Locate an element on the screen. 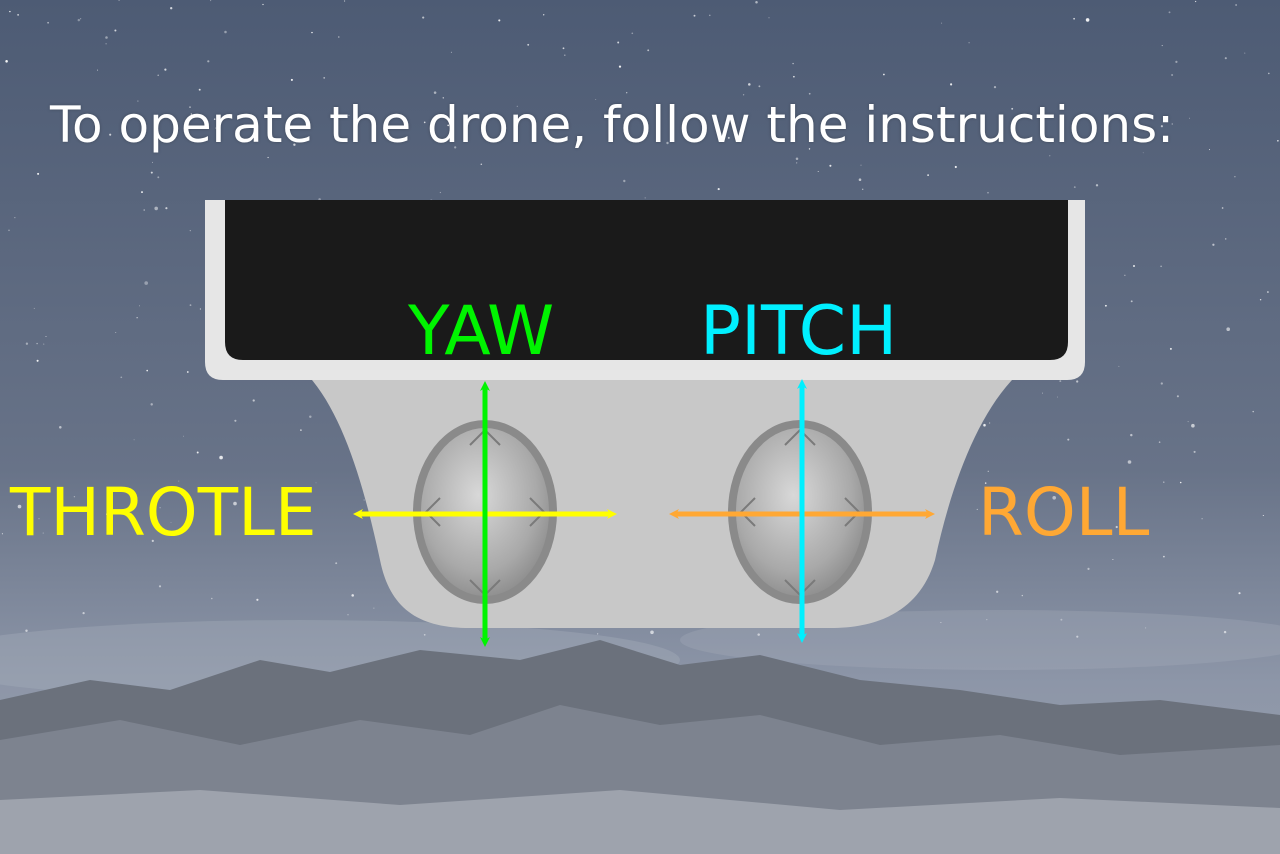 The width and height of the screenshot is (1280, 854). roll-label: ROLL is located at coordinates (1064, 512).